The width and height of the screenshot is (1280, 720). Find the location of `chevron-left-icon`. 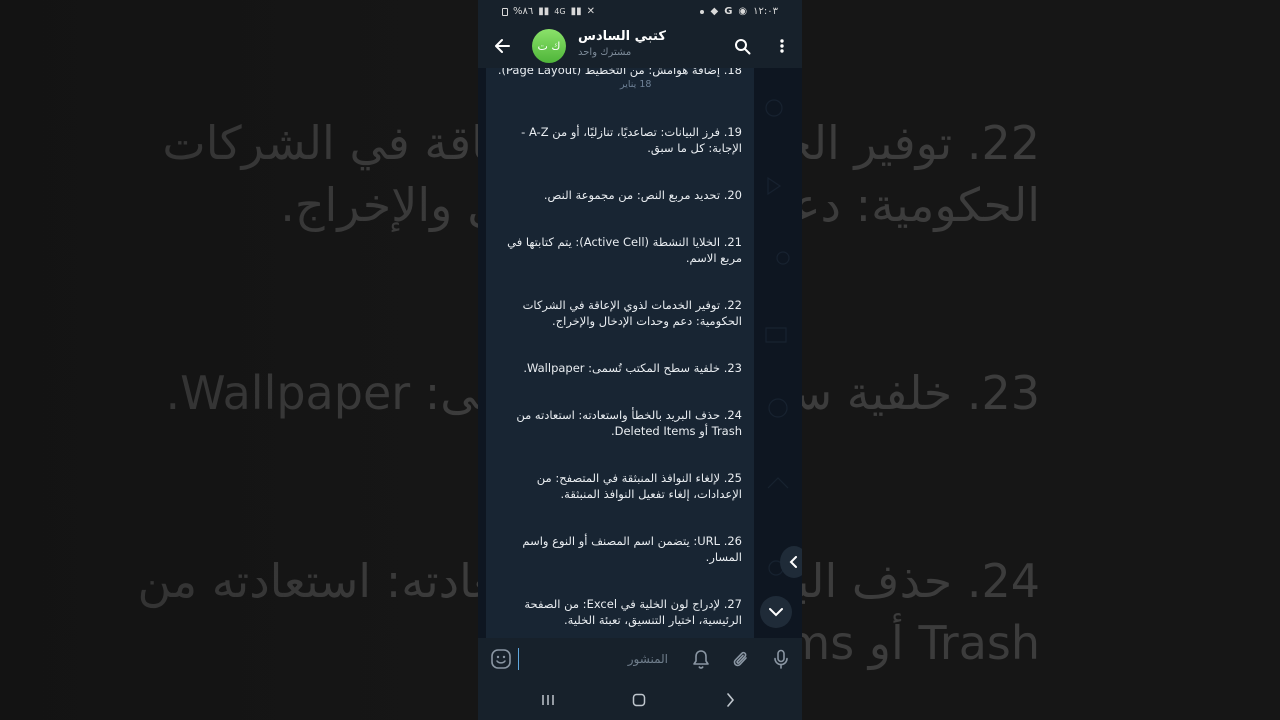

chevron-left-icon is located at coordinates (793, 562).